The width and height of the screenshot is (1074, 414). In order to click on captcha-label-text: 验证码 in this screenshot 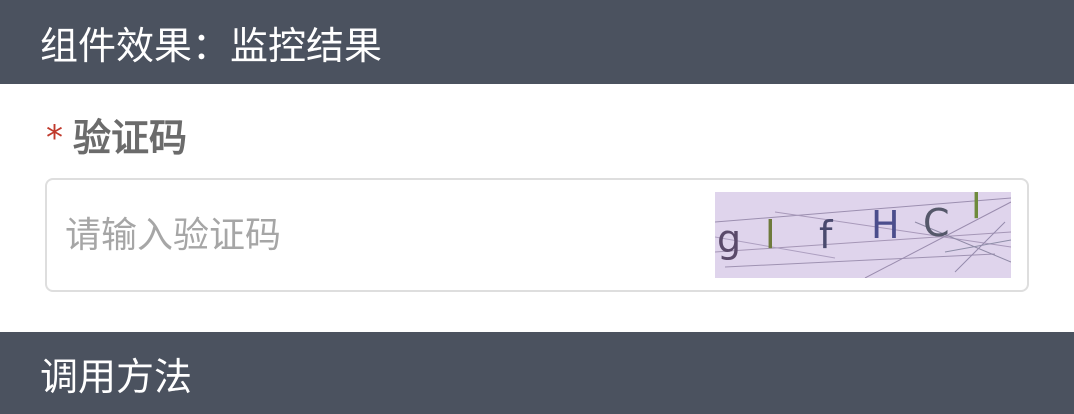, I will do `click(130, 137)`.